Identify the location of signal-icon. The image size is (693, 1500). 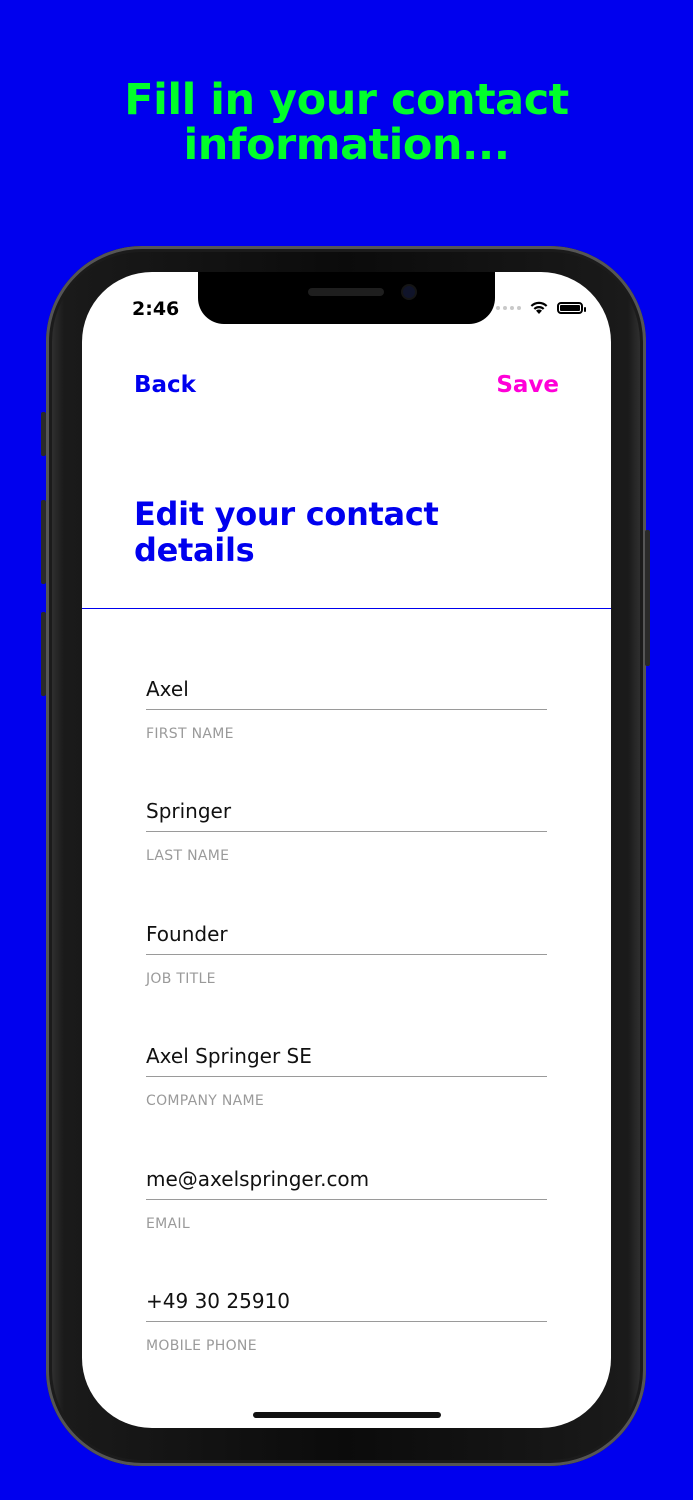
(508, 307).